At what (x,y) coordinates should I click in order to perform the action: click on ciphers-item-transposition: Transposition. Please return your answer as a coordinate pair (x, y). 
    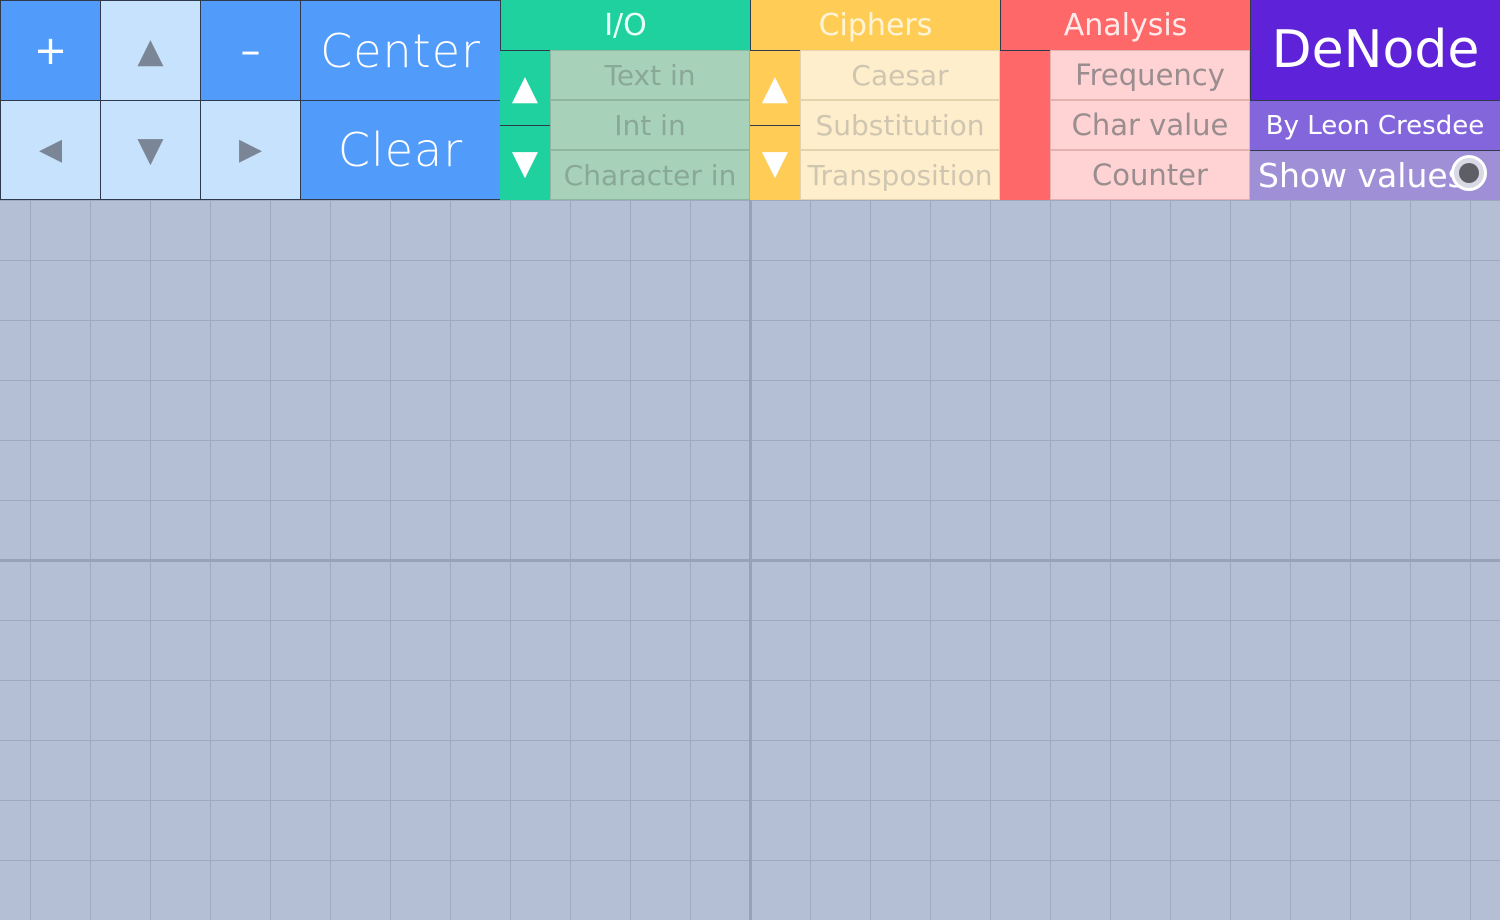
    Looking at the image, I should click on (900, 175).